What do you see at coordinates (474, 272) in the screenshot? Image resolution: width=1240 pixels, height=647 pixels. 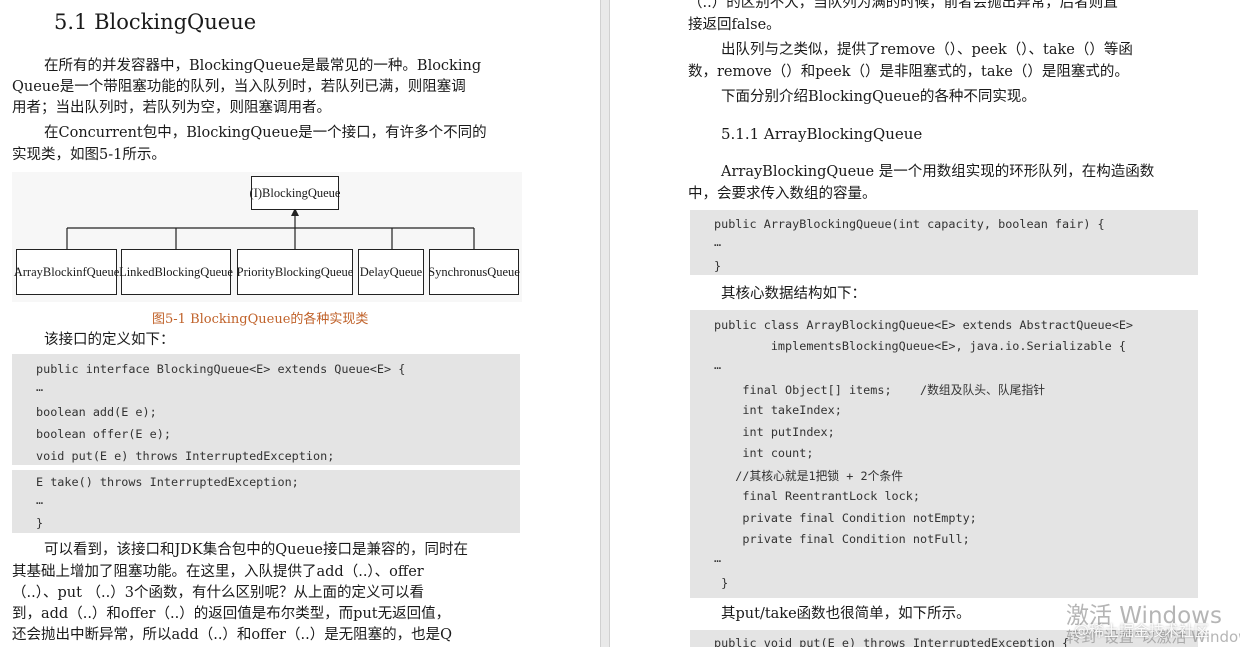 I see `diagram-child-node: SynchronusQueue` at bounding box center [474, 272].